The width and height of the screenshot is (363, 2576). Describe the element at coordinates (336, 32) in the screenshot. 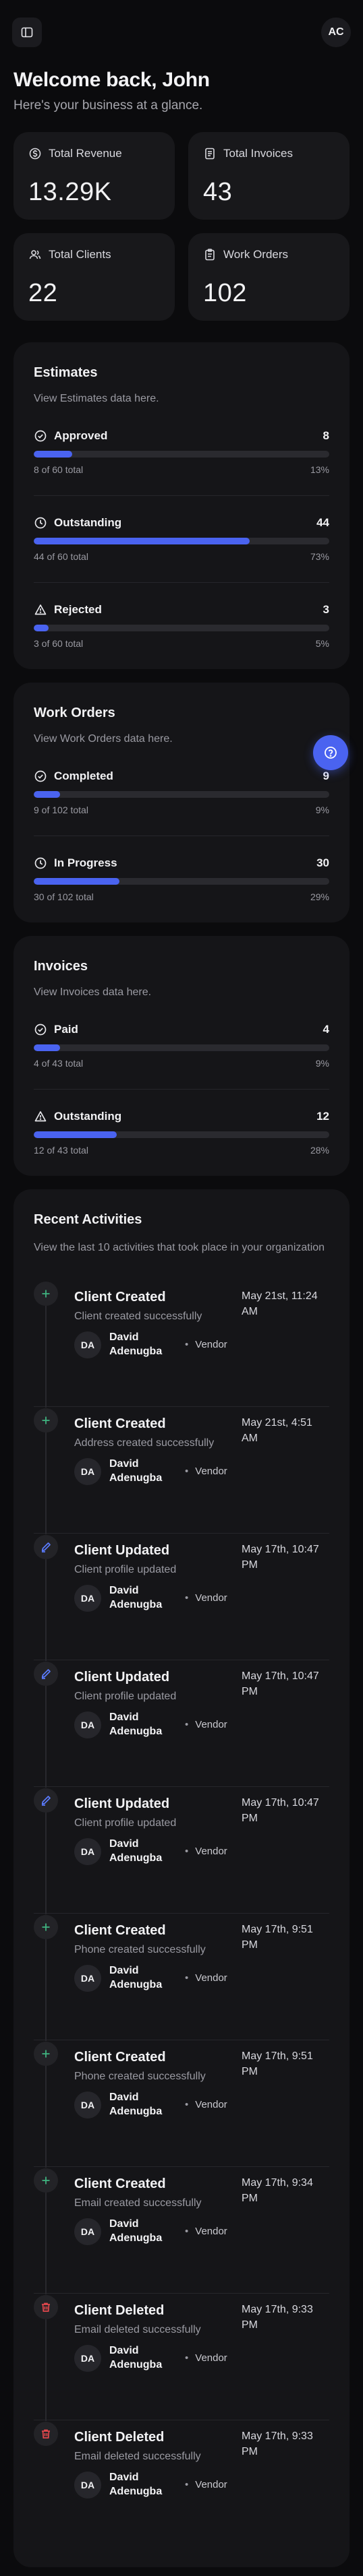

I see `user-avatar-button: AC` at that location.